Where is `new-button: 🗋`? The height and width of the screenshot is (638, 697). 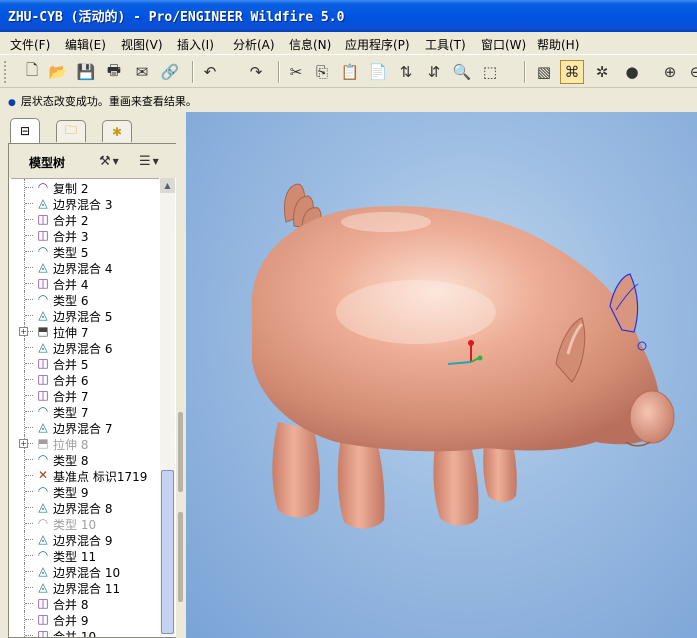
new-button: 🗋 is located at coordinates (32, 72).